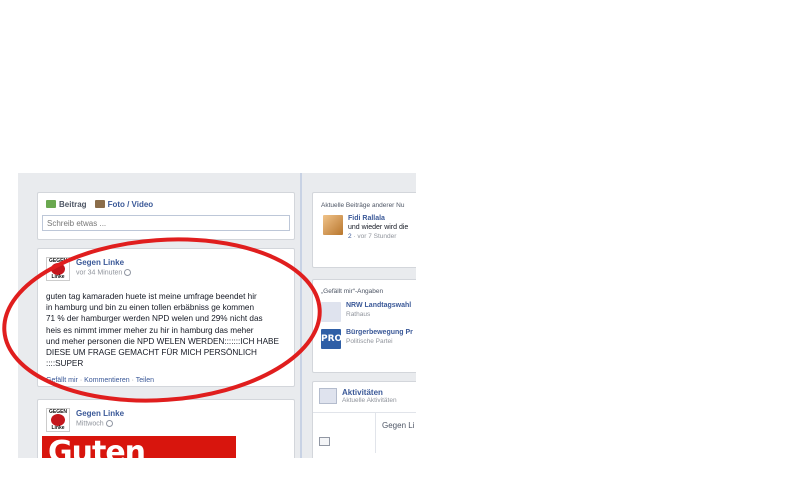 This screenshot has height=500, width=800. What do you see at coordinates (378, 227) in the screenshot?
I see `recent-post-text: und wieder wird die` at bounding box center [378, 227].